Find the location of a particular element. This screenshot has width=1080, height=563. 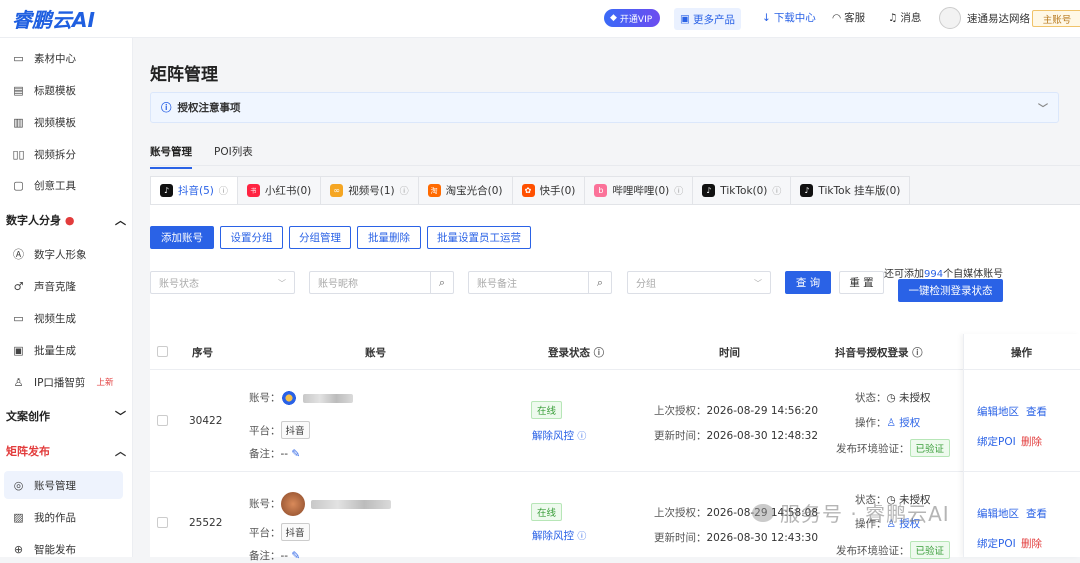

sidebar-item-video-template: ▥ 视频模板 is located at coordinates (44, 122).